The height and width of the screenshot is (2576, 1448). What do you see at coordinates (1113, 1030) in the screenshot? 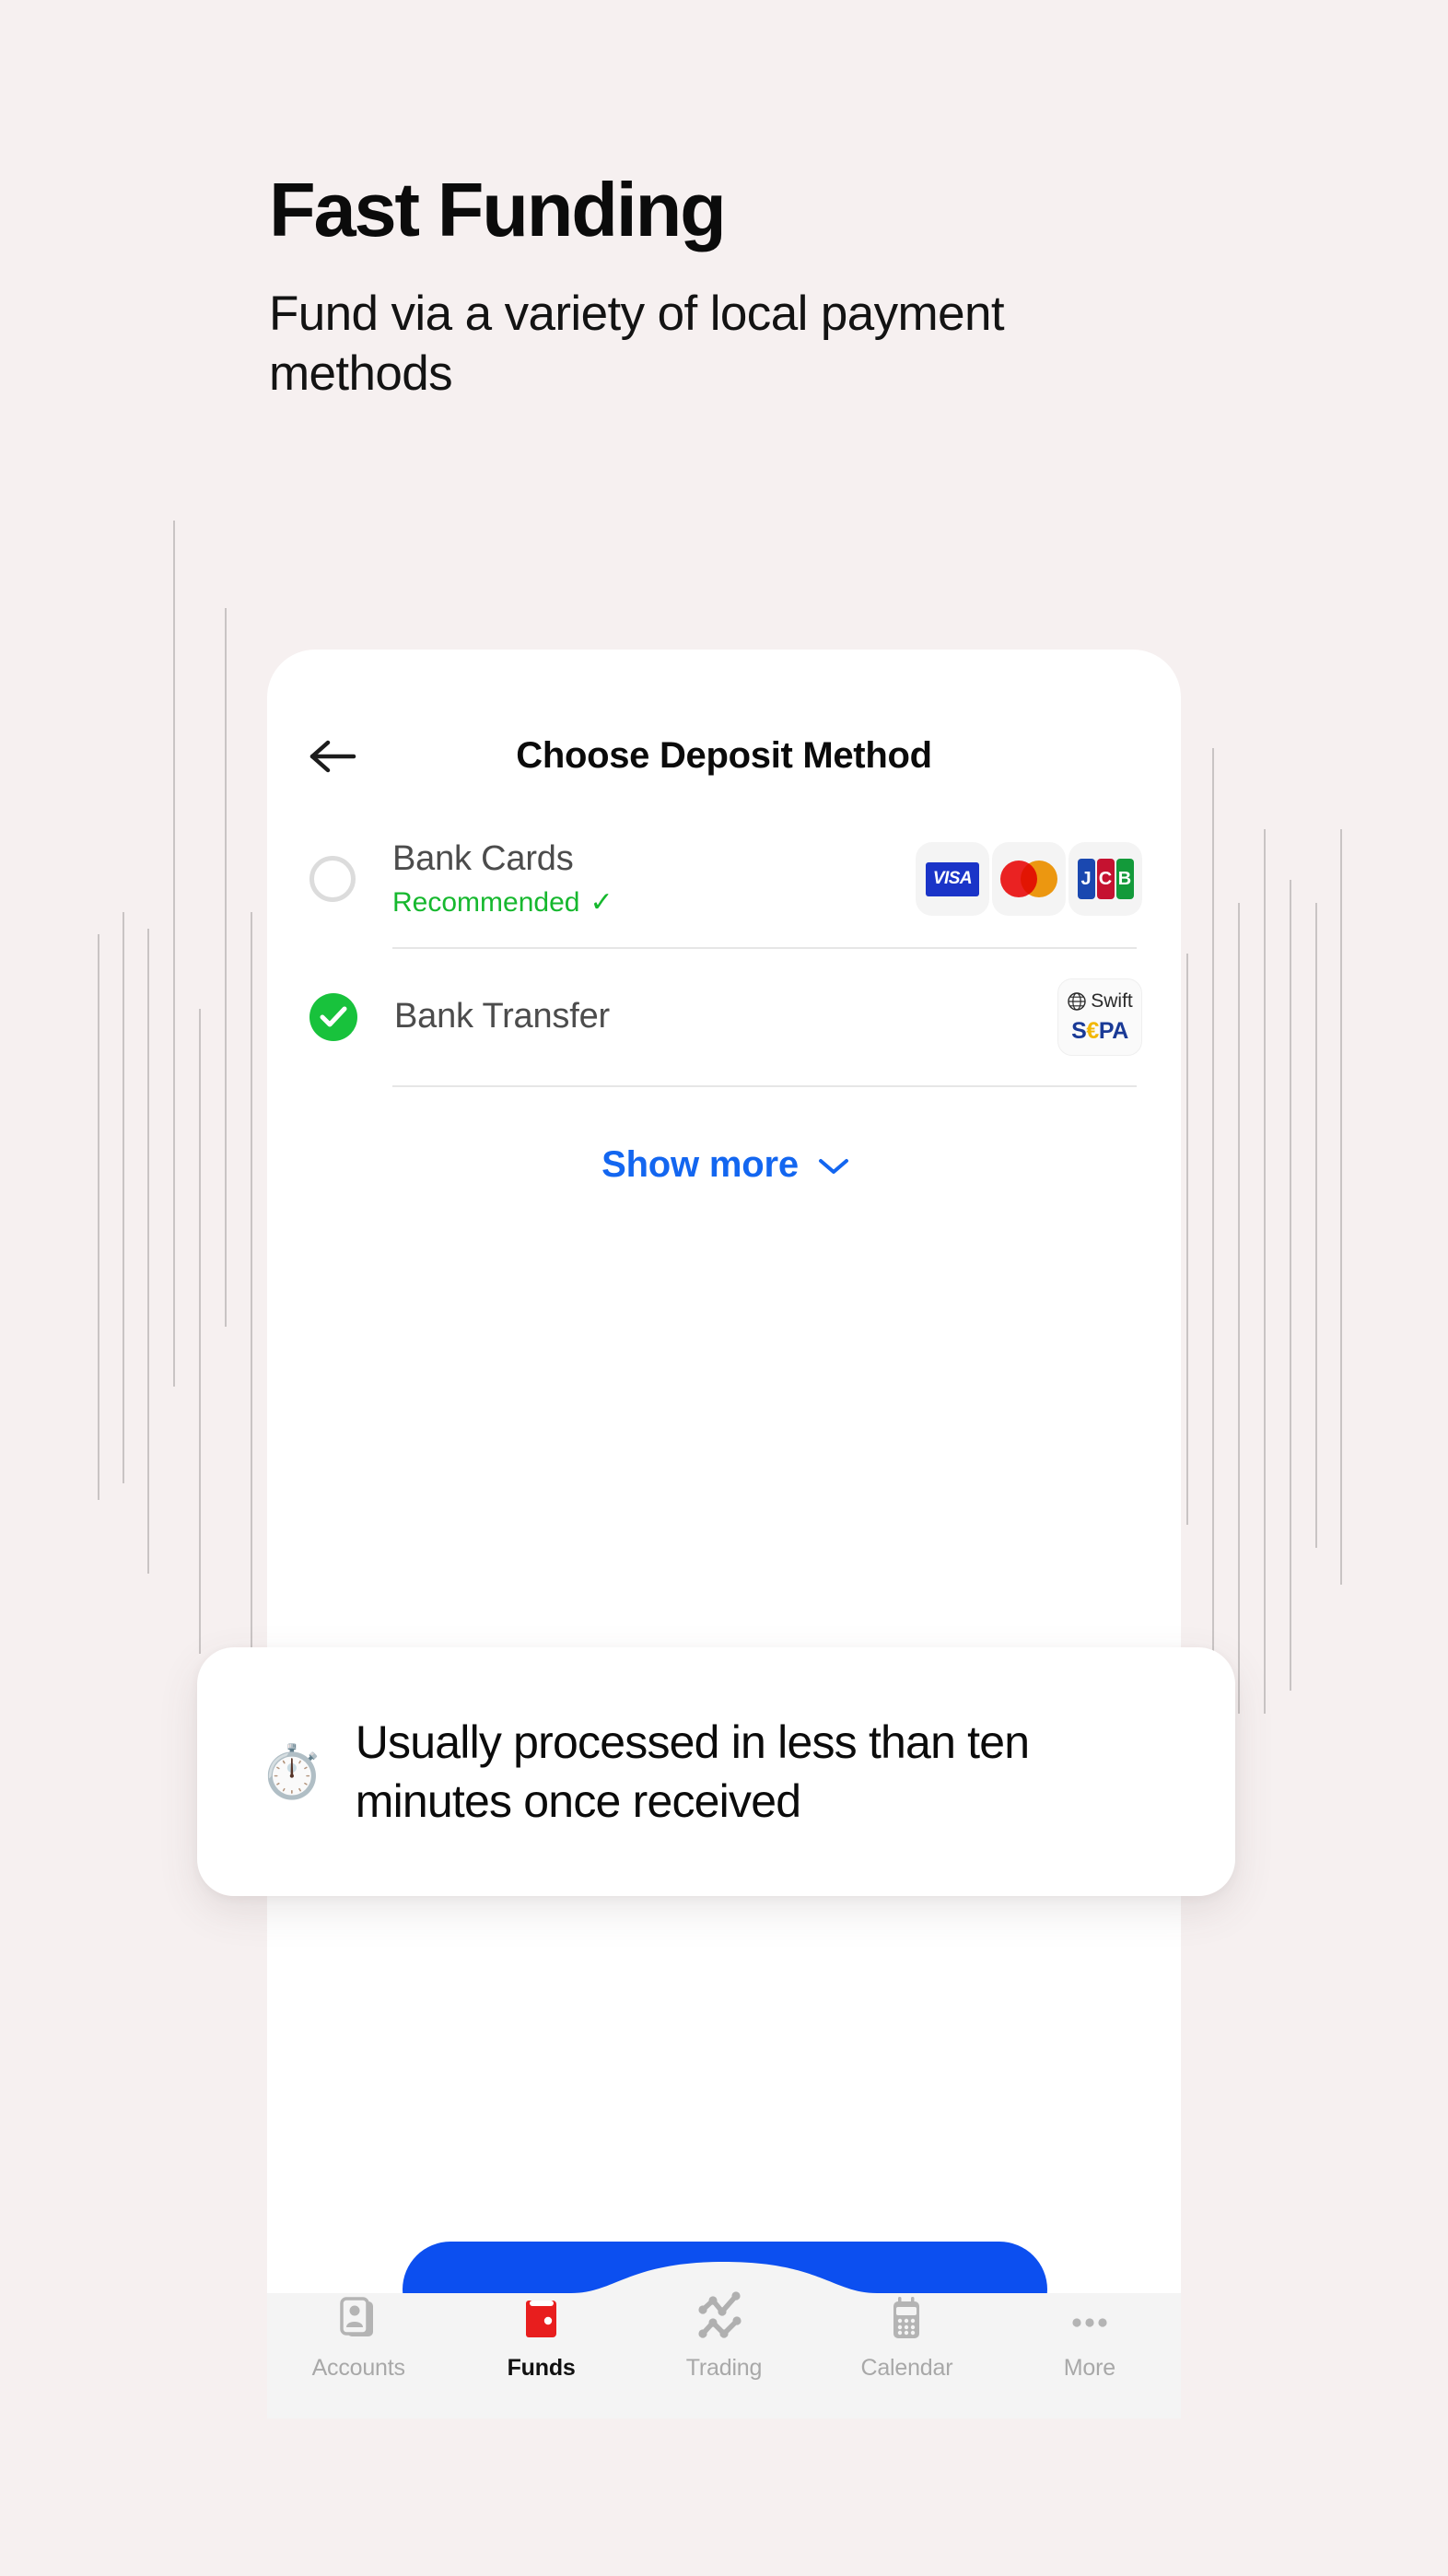
I see `sepa-pa: PA` at bounding box center [1113, 1030].